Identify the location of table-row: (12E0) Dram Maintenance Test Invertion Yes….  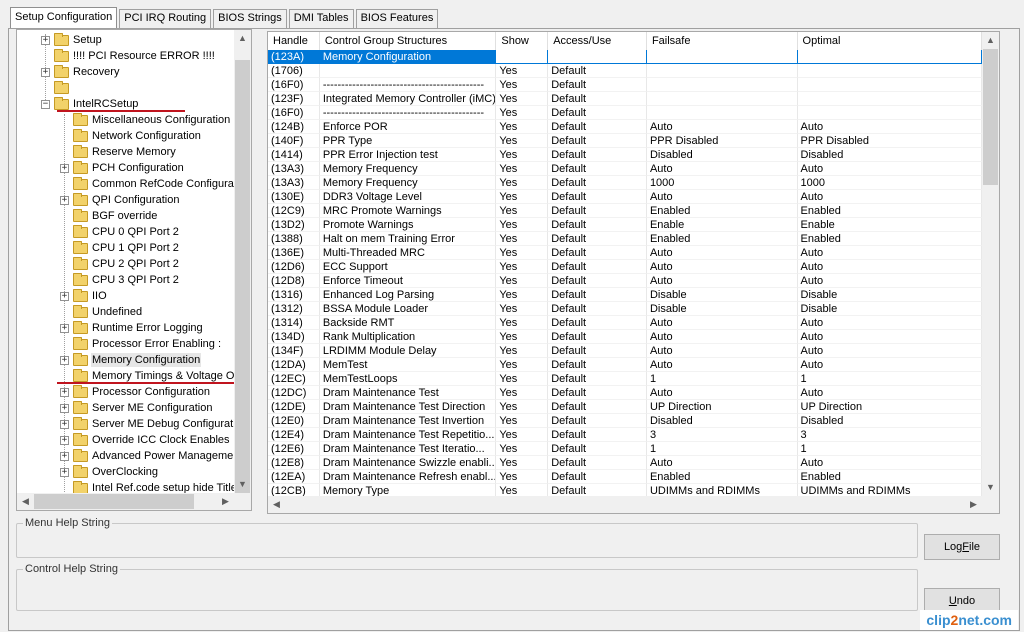
(625, 421).